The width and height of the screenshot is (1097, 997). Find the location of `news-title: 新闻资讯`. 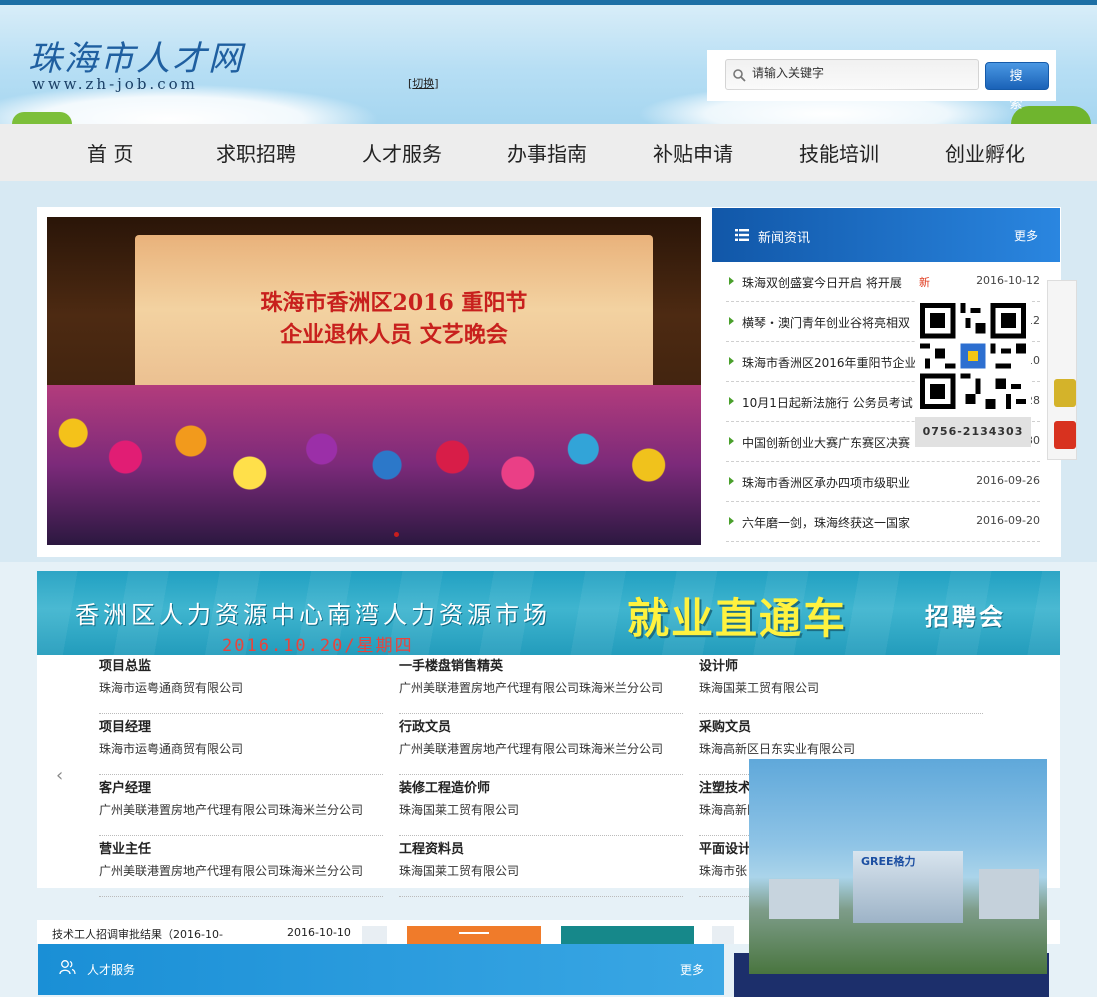

news-title: 新闻资讯 is located at coordinates (784, 238).